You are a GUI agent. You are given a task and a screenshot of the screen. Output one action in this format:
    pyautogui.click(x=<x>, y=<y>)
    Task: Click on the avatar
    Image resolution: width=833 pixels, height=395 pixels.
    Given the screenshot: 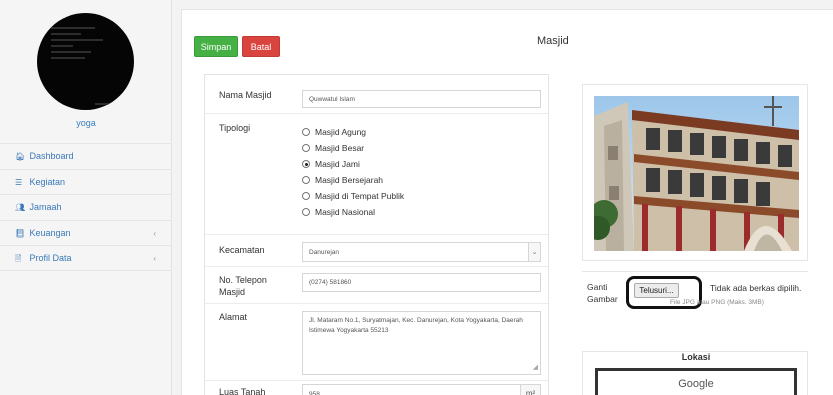 What is the action you would take?
    pyautogui.click(x=85, y=61)
    